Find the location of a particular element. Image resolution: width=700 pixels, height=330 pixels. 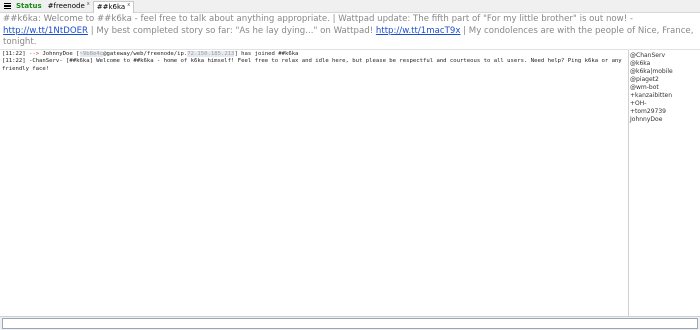

nick-list-item: +kanzaibitten is located at coordinates (665, 96).